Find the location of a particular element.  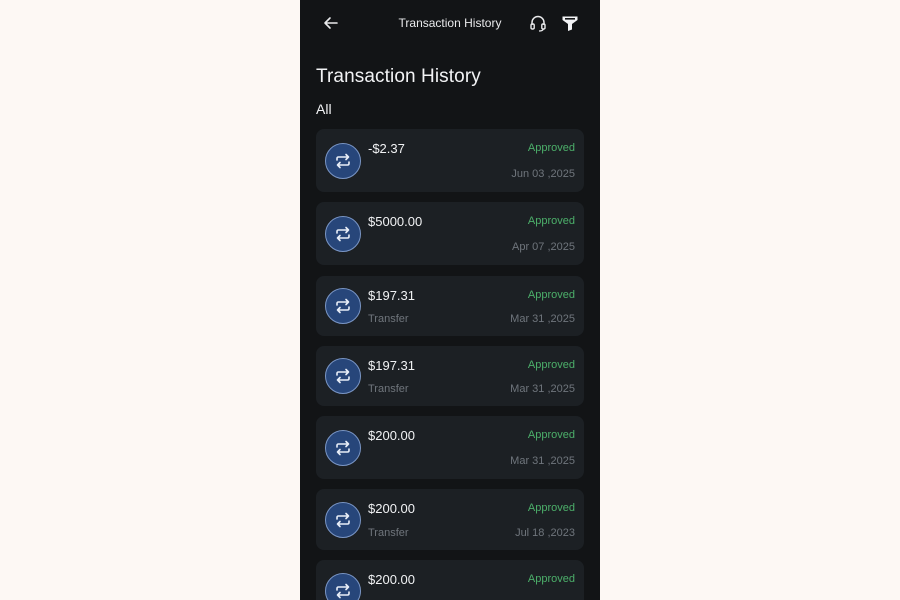

transaction-date: Apr 07 ,2025 is located at coordinates (543, 247).